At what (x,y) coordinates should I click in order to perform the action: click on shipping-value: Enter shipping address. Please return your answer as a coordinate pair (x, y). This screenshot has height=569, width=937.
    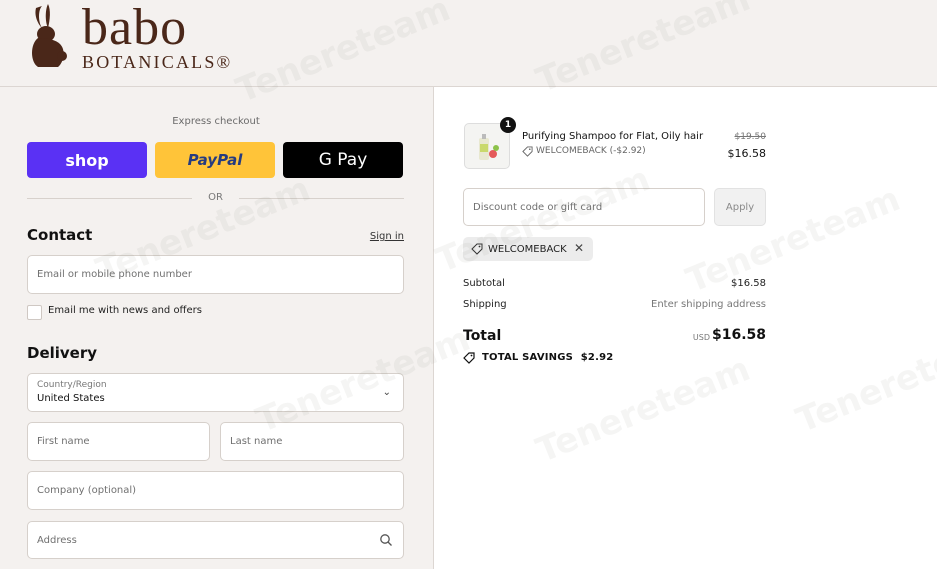
    Looking at the image, I should click on (708, 304).